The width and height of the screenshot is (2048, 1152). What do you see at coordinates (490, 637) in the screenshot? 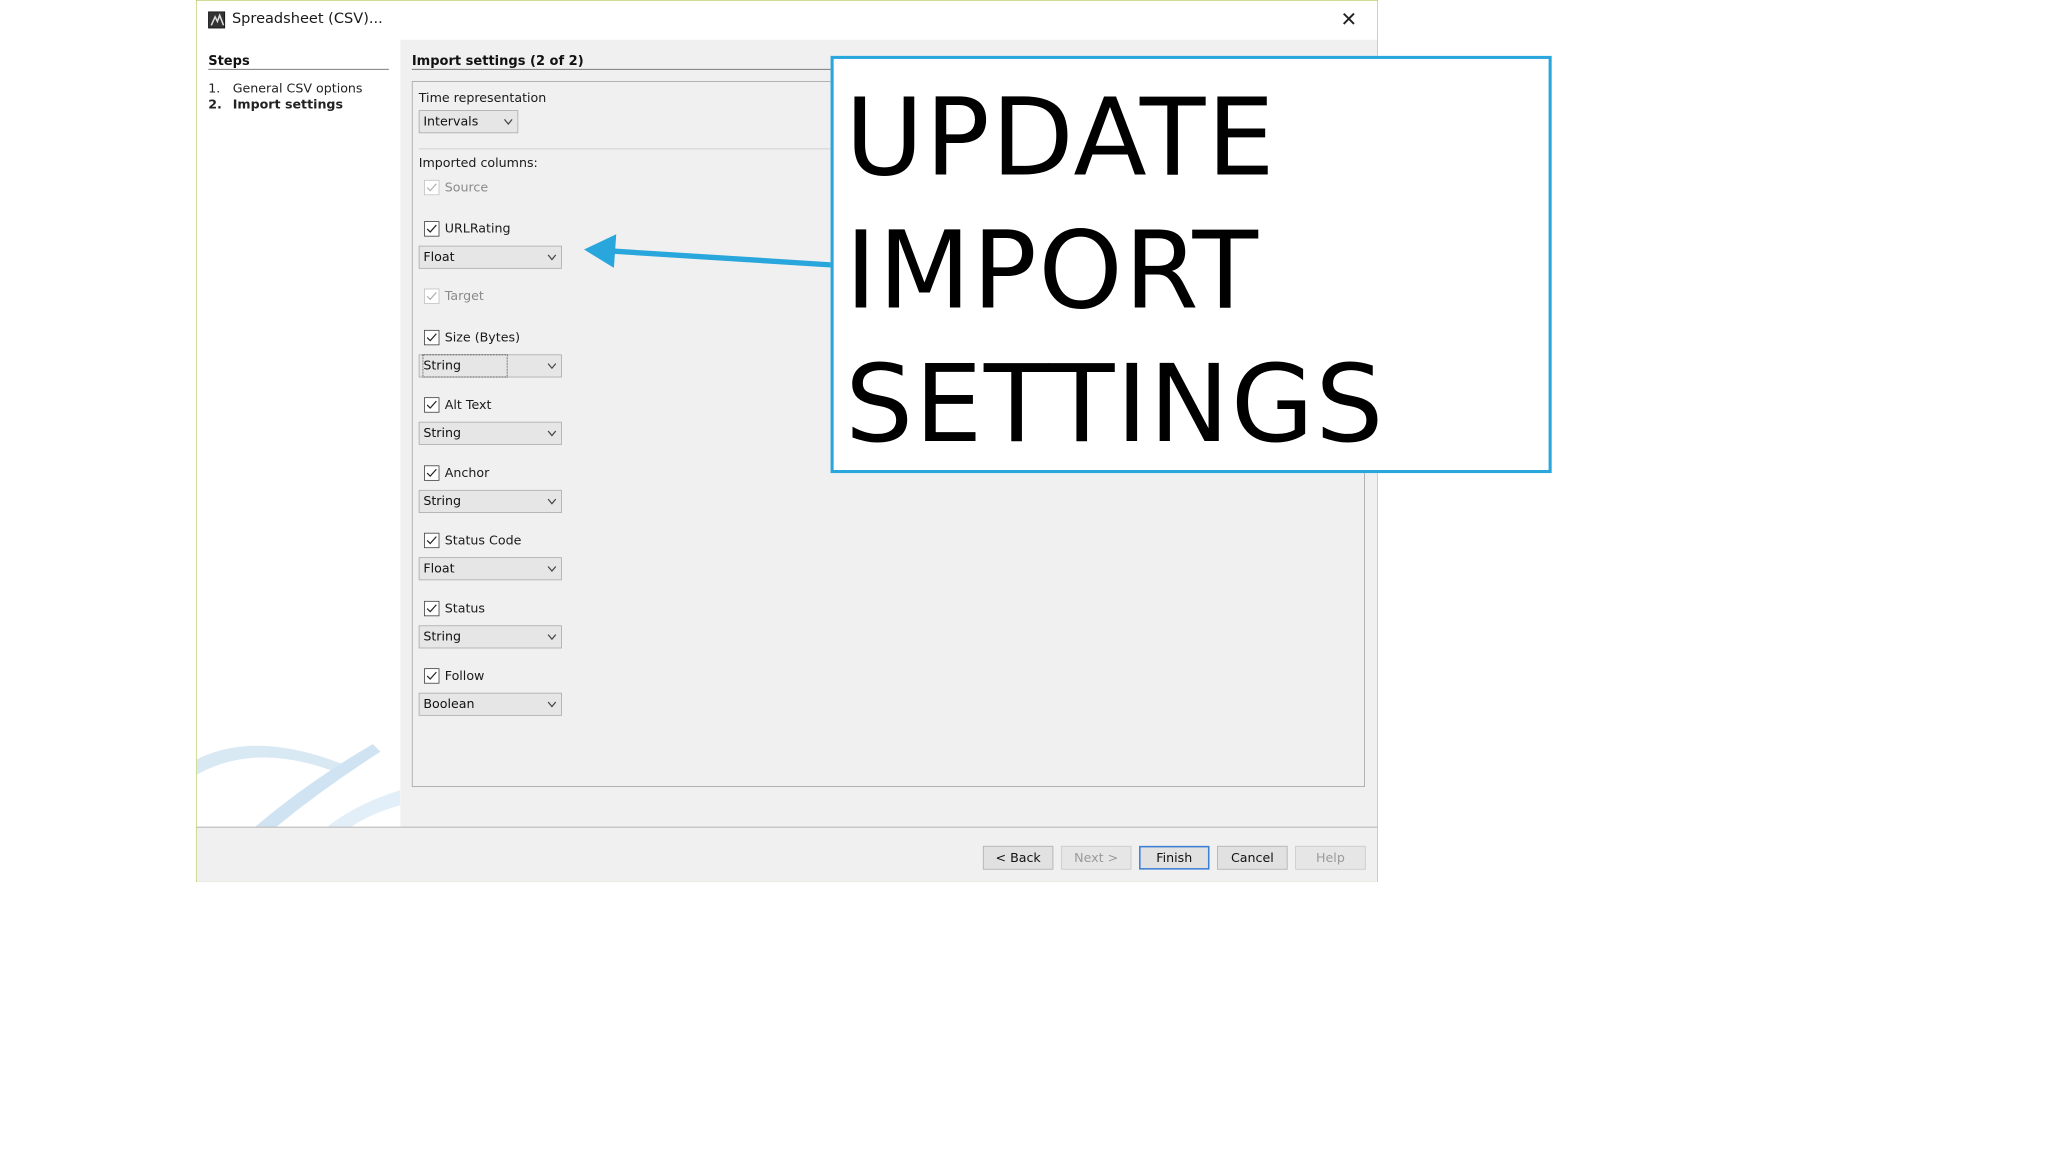
I see `status-type-select: String` at bounding box center [490, 637].